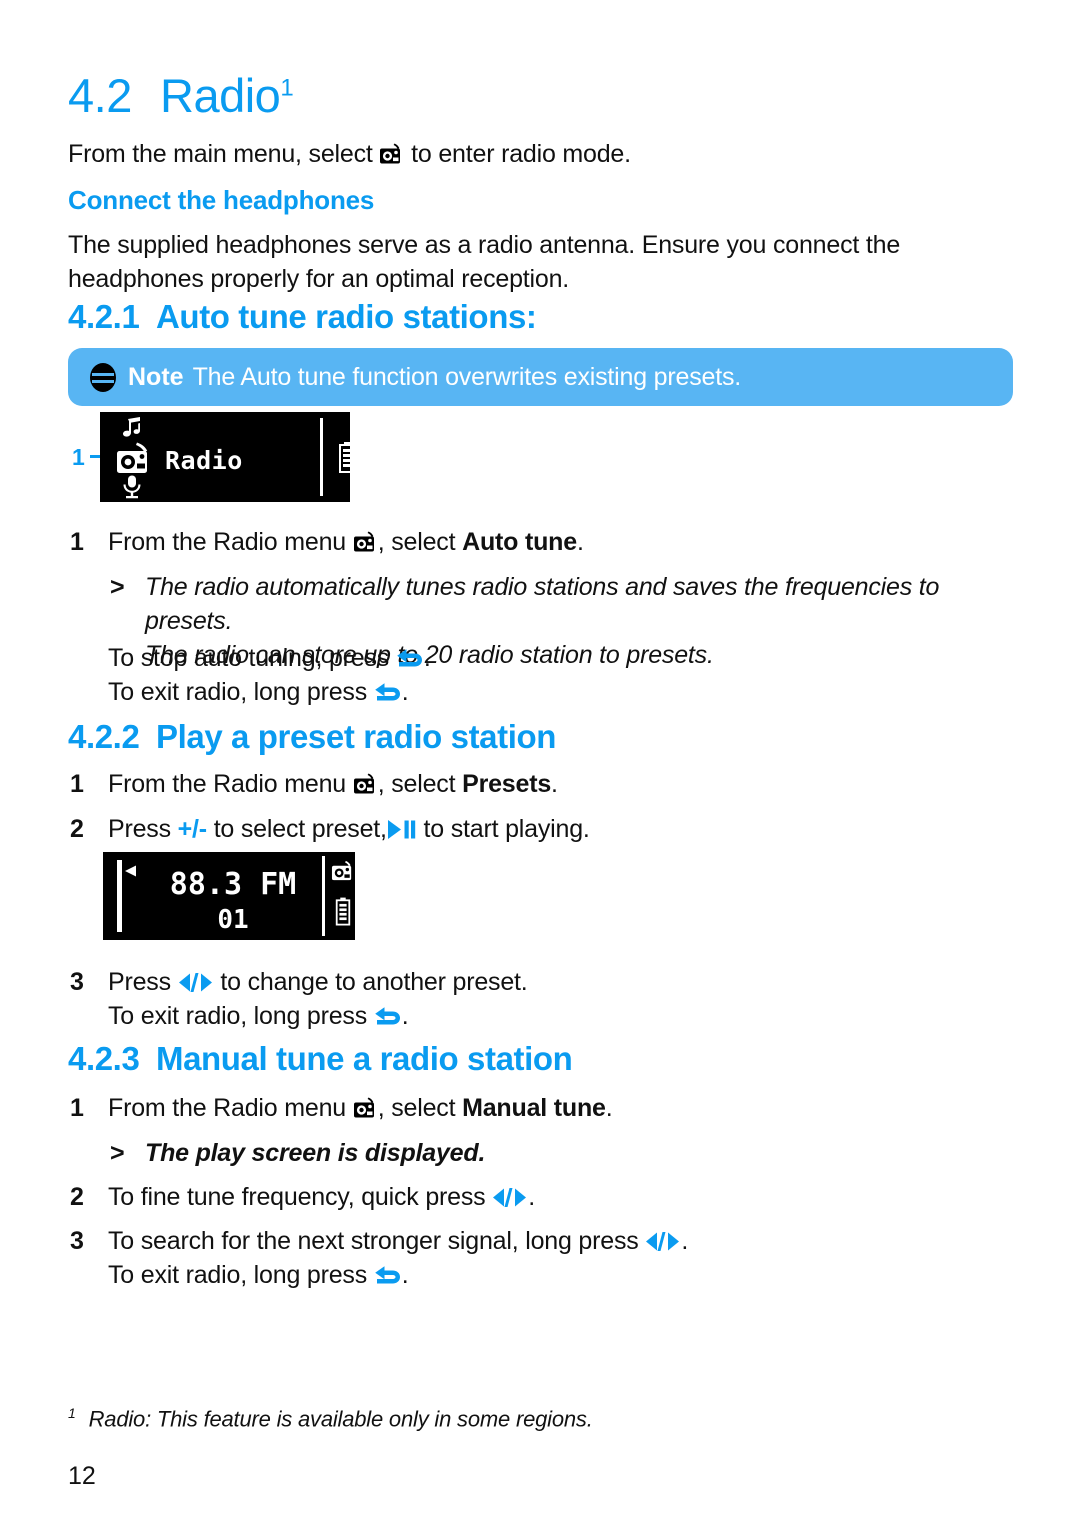 This screenshot has height=1527, width=1080. I want to click on intro-text-before: From the main menu, select, so click(220, 154).